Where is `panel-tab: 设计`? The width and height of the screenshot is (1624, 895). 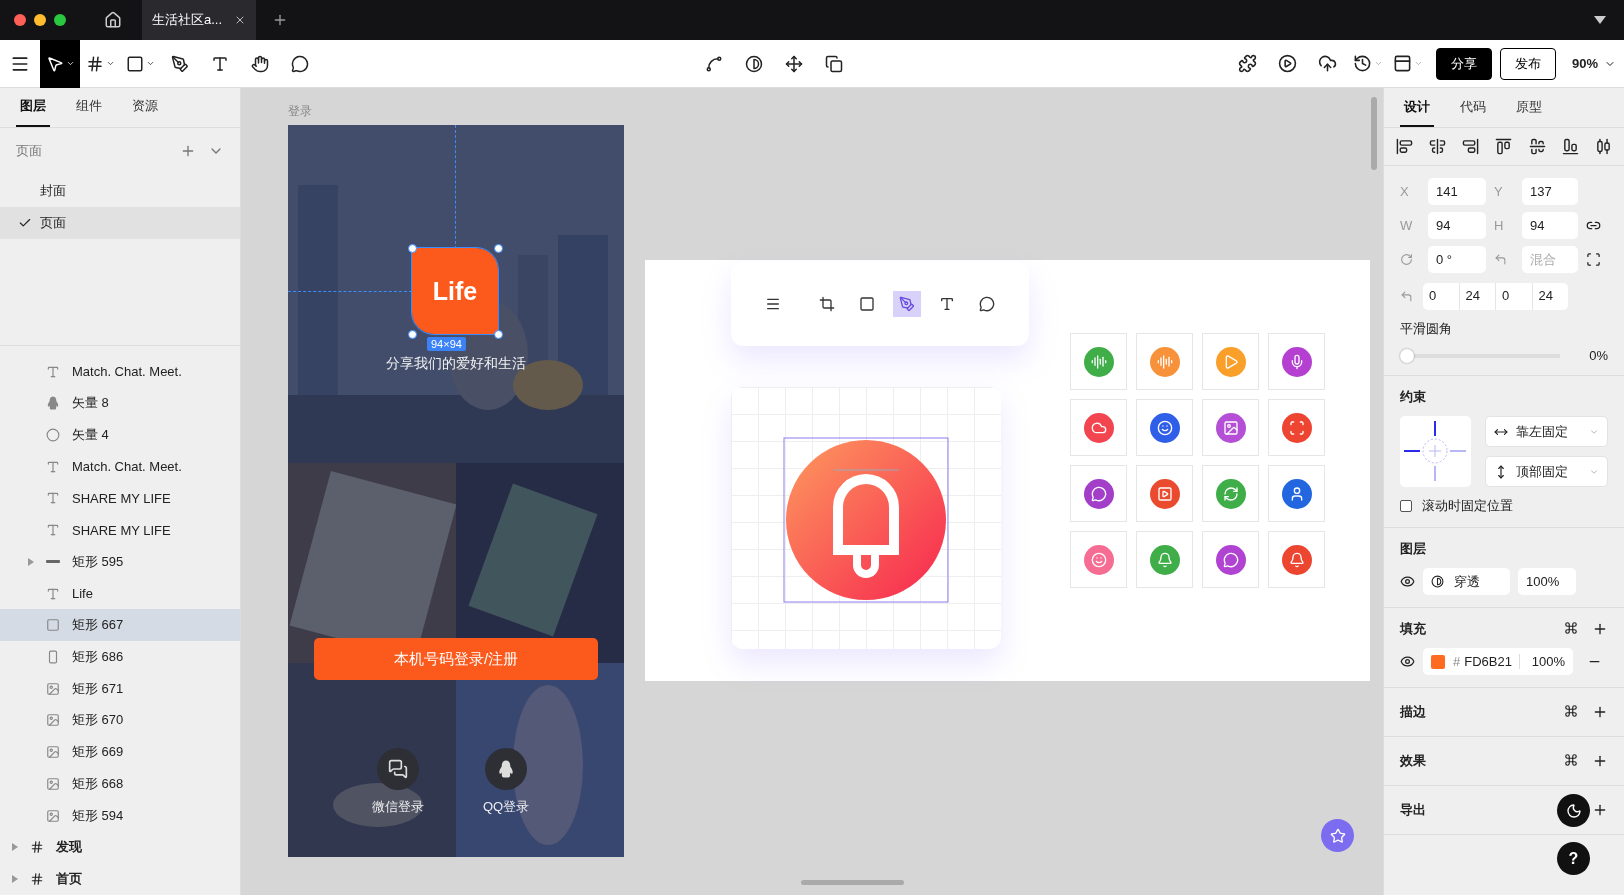
panel-tab: 设计 is located at coordinates (1417, 107).